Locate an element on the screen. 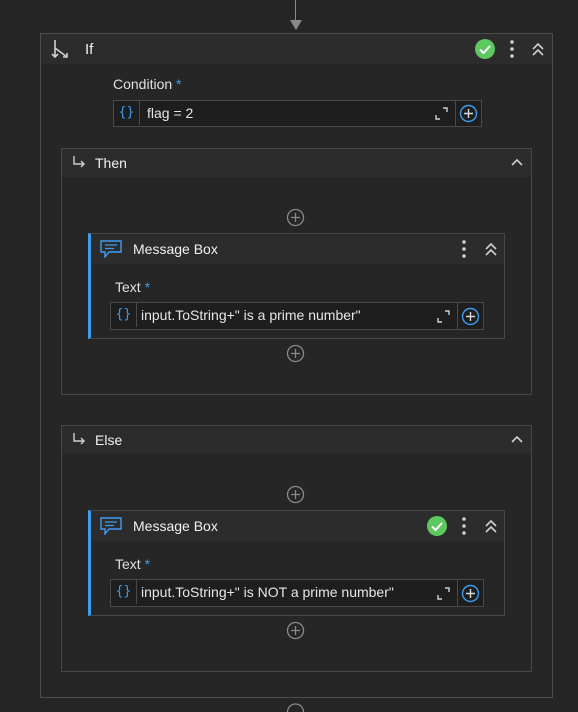 This screenshot has height=712, width=578. connector-arrow-icon is located at coordinates (296, 25).